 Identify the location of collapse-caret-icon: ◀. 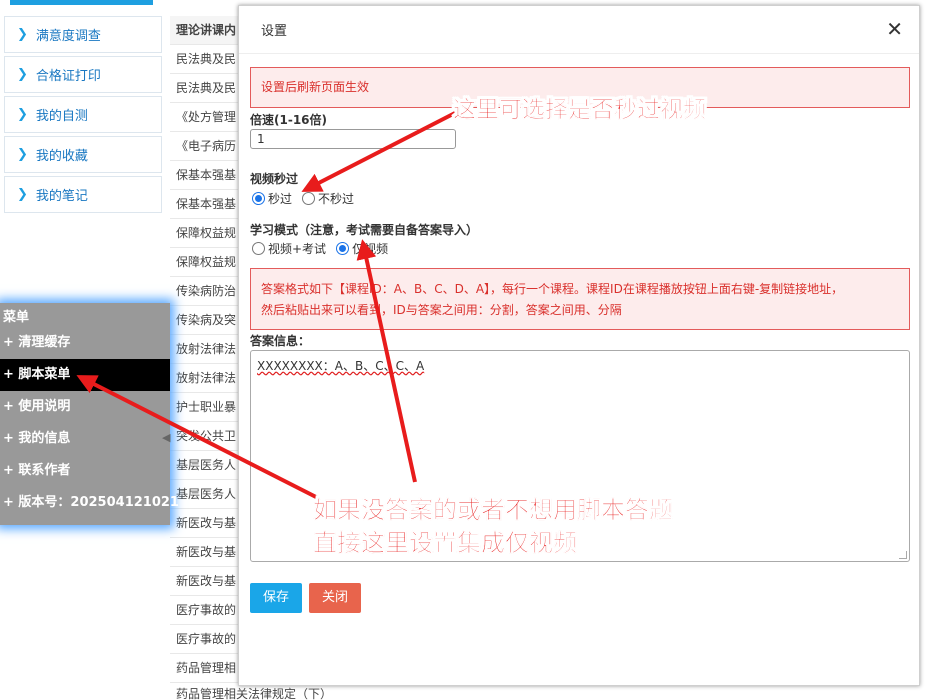
(166, 437).